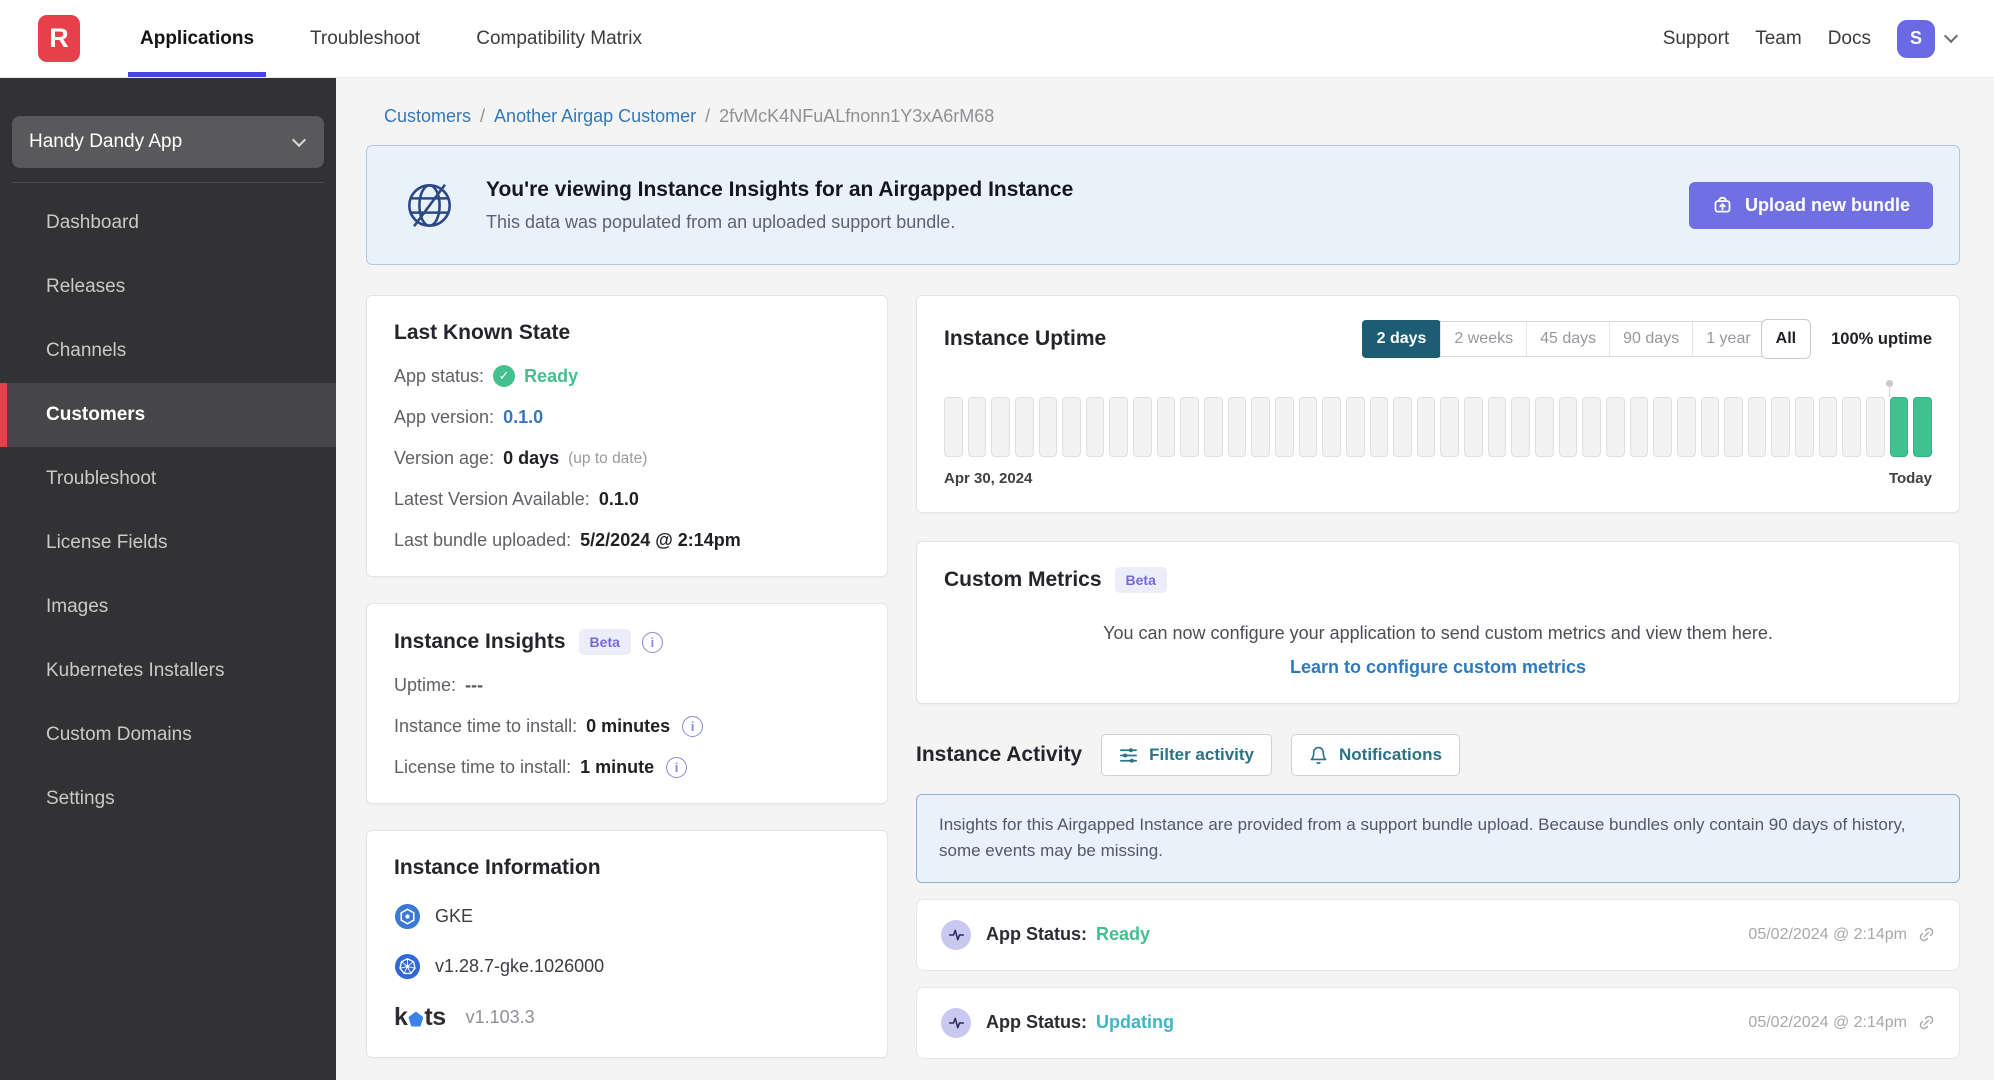 This screenshot has height=1080, width=1994. What do you see at coordinates (168, 142) in the screenshot?
I see `app-selector-dropdown: Handy Dandy App` at bounding box center [168, 142].